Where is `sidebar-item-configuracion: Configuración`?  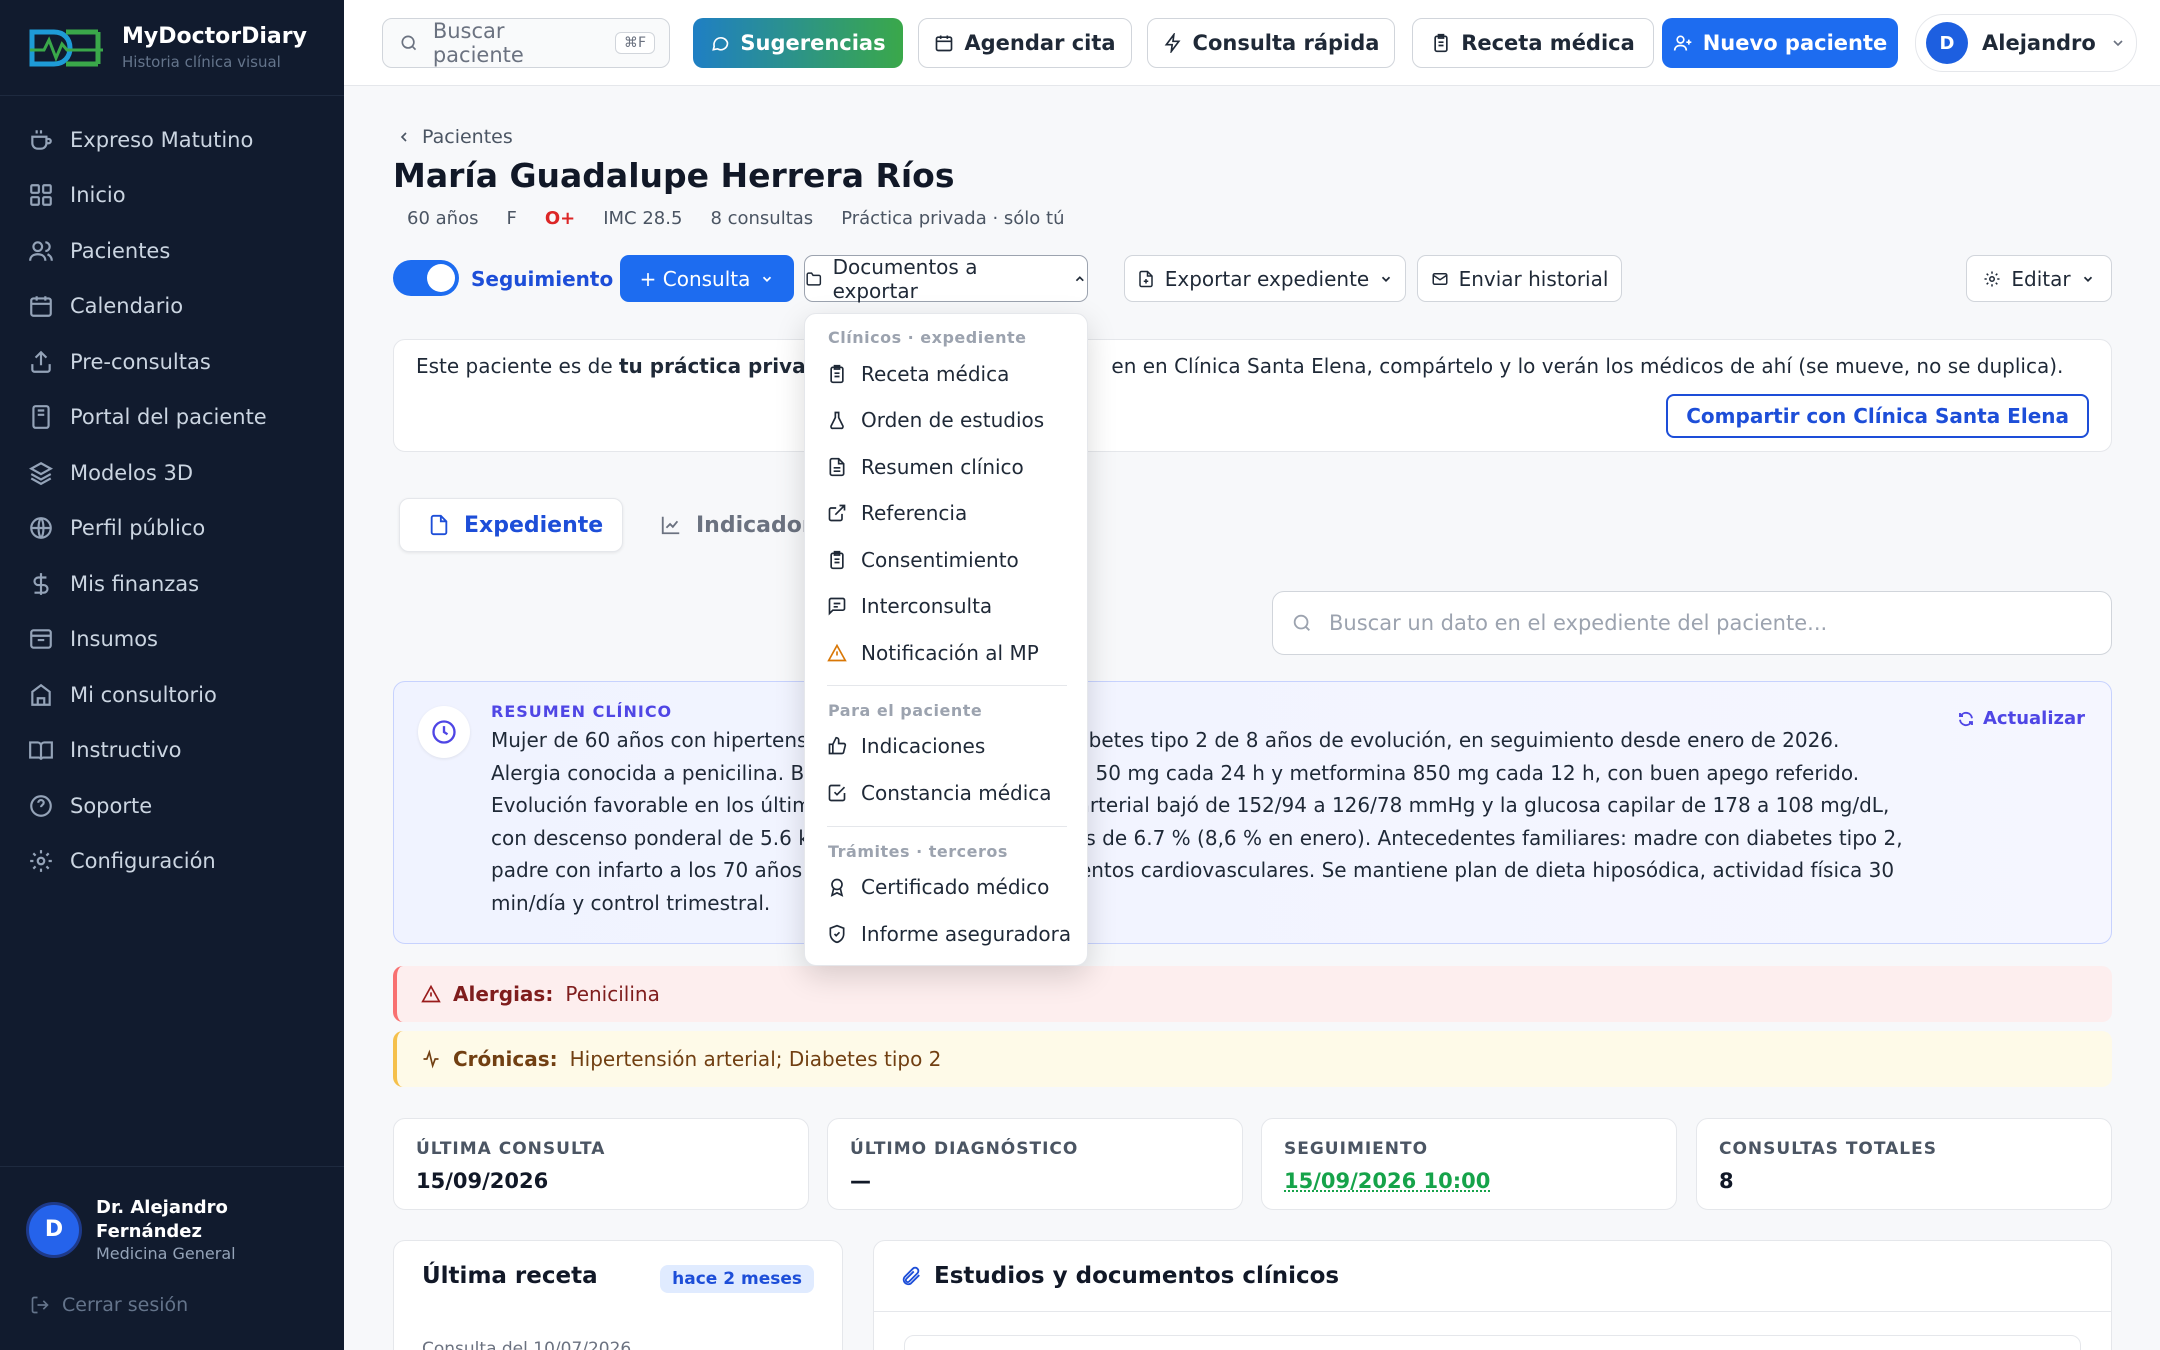 sidebar-item-configuracion: Configuración is located at coordinates (172, 862).